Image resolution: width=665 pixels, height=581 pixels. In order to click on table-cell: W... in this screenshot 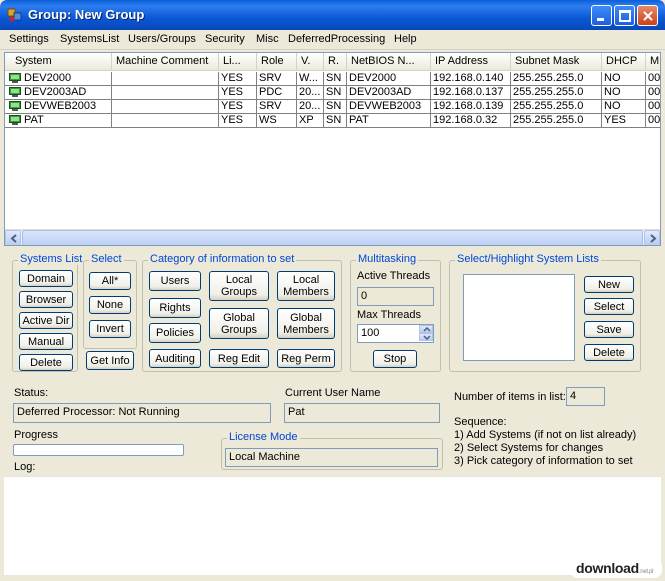, I will do `click(310, 79)`.